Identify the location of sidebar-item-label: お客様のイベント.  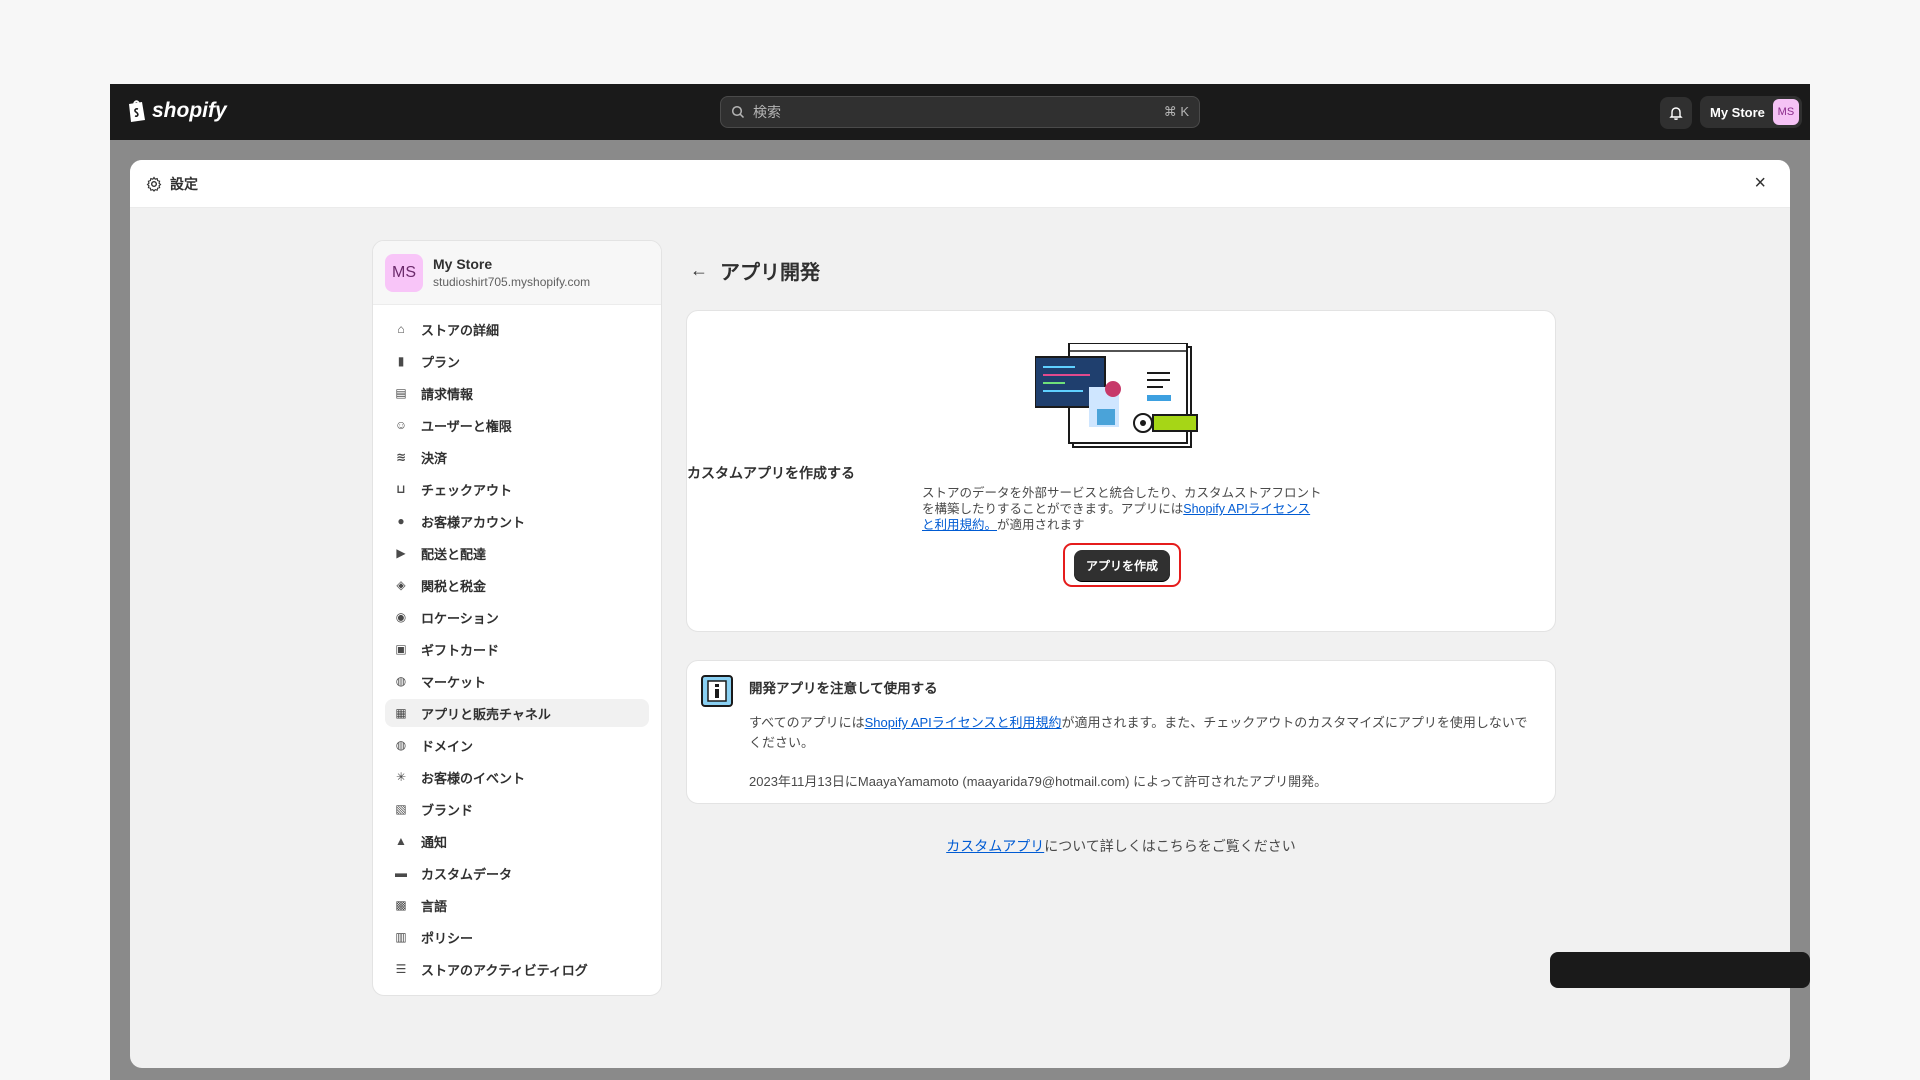
(473, 778).